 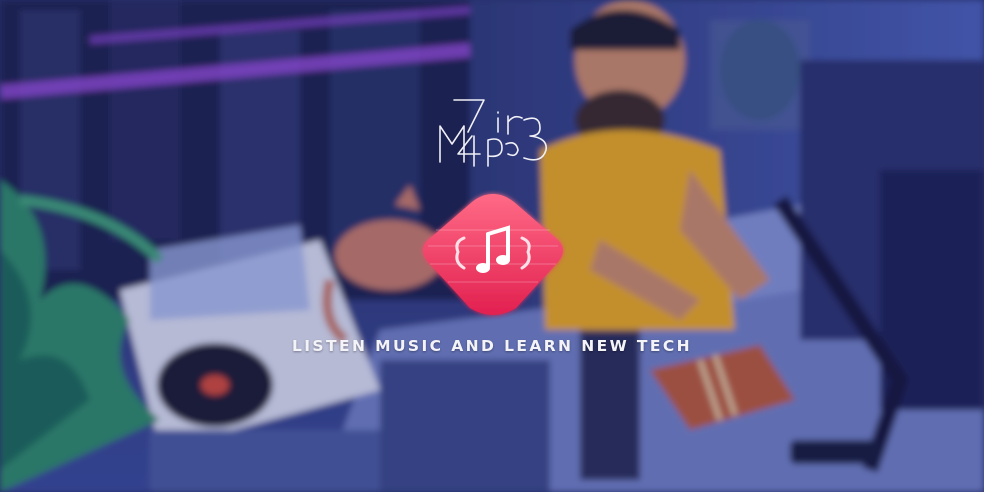 What do you see at coordinates (493, 256) in the screenshot?
I see `music-note-icon` at bounding box center [493, 256].